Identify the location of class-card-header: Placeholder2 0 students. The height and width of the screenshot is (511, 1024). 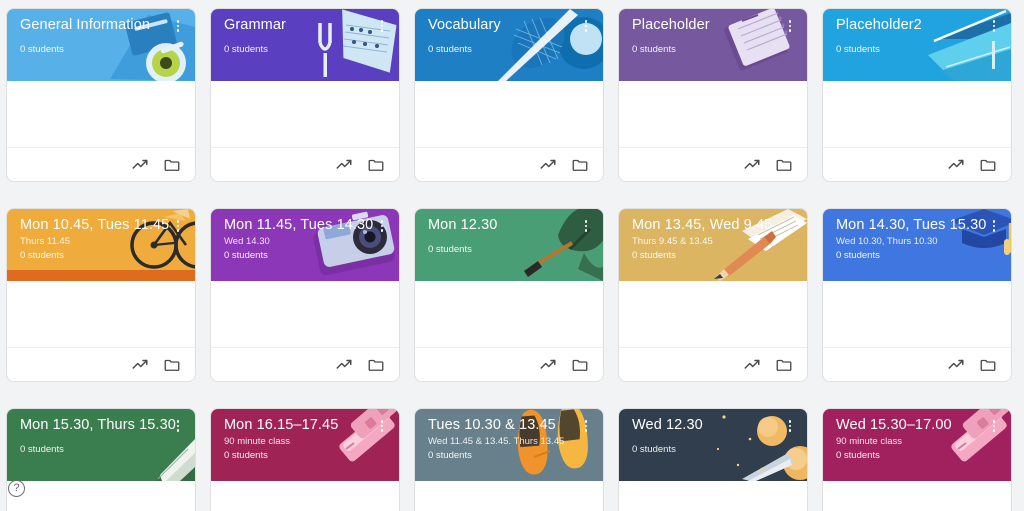
(917, 45).